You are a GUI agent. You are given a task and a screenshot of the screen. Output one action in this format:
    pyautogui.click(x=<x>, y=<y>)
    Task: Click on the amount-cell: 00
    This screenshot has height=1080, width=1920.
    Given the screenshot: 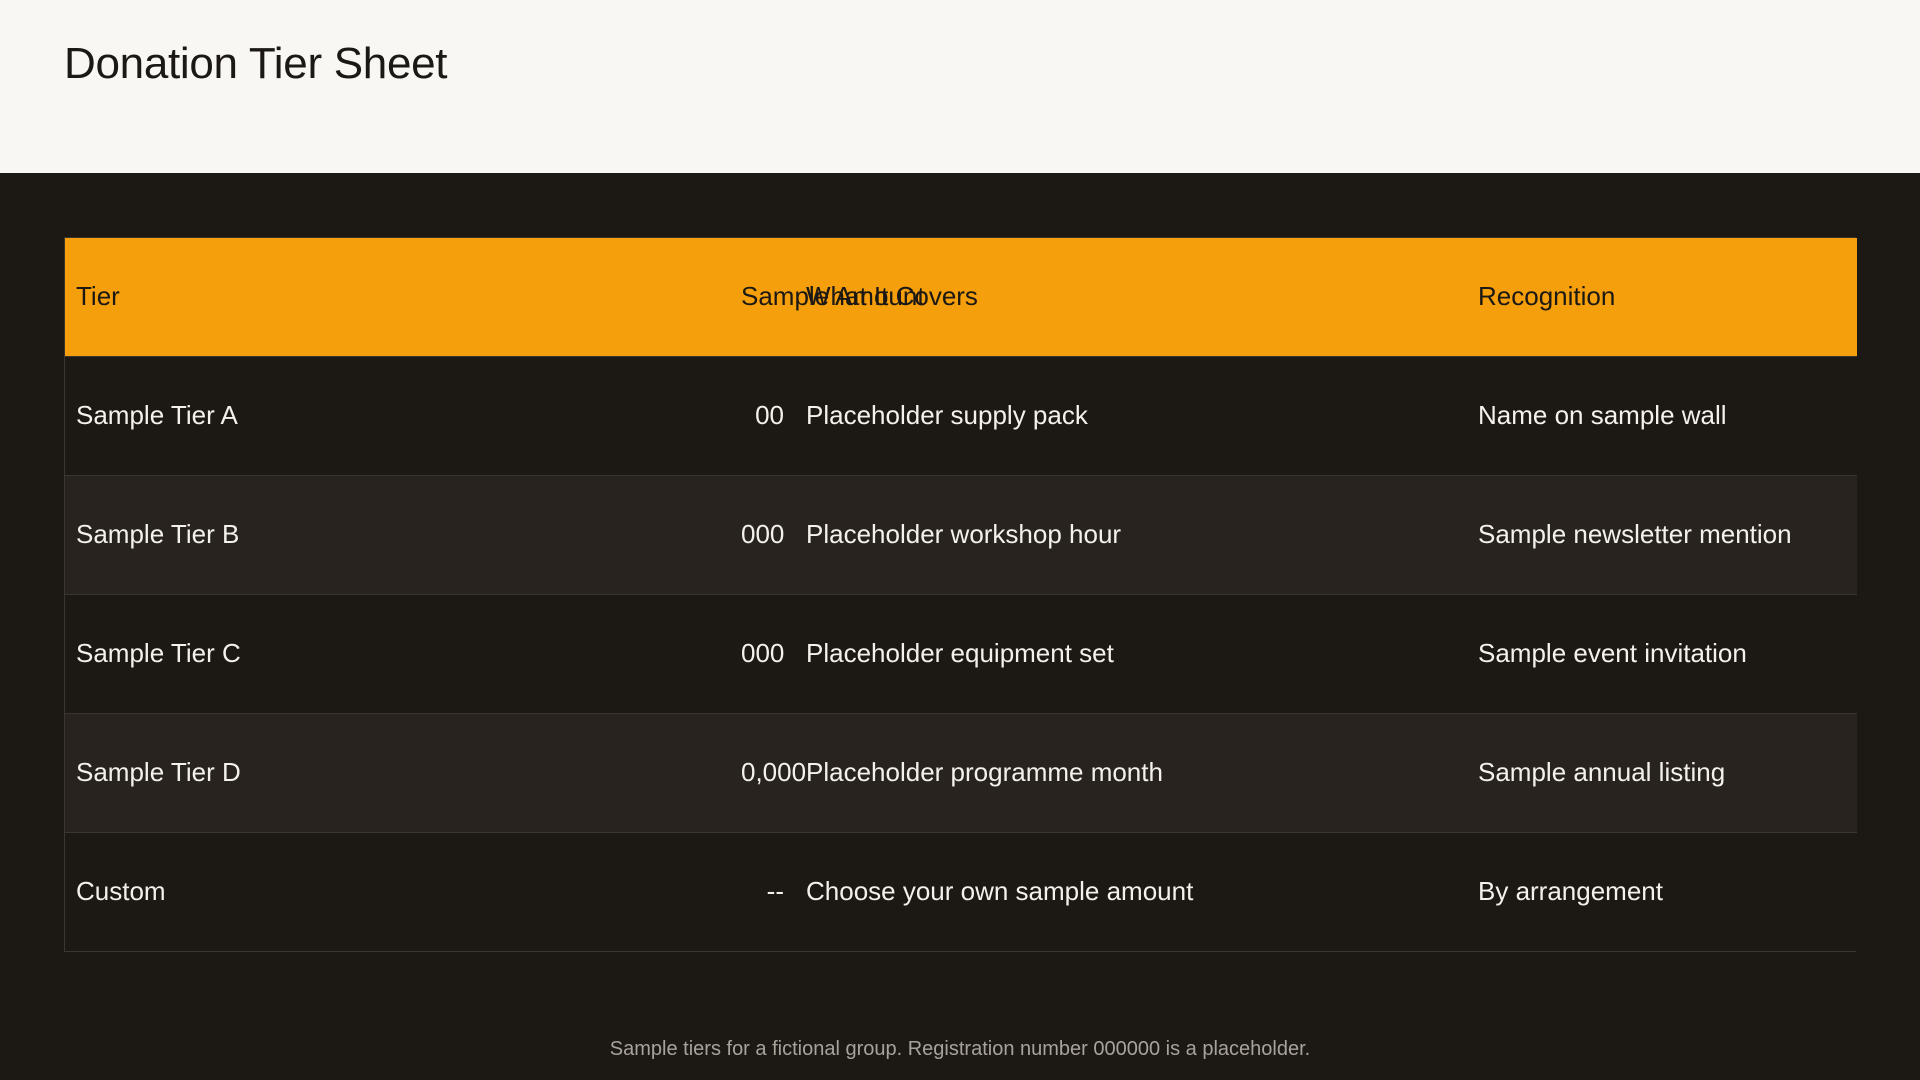 What is the action you would take?
    pyautogui.click(x=769, y=415)
    